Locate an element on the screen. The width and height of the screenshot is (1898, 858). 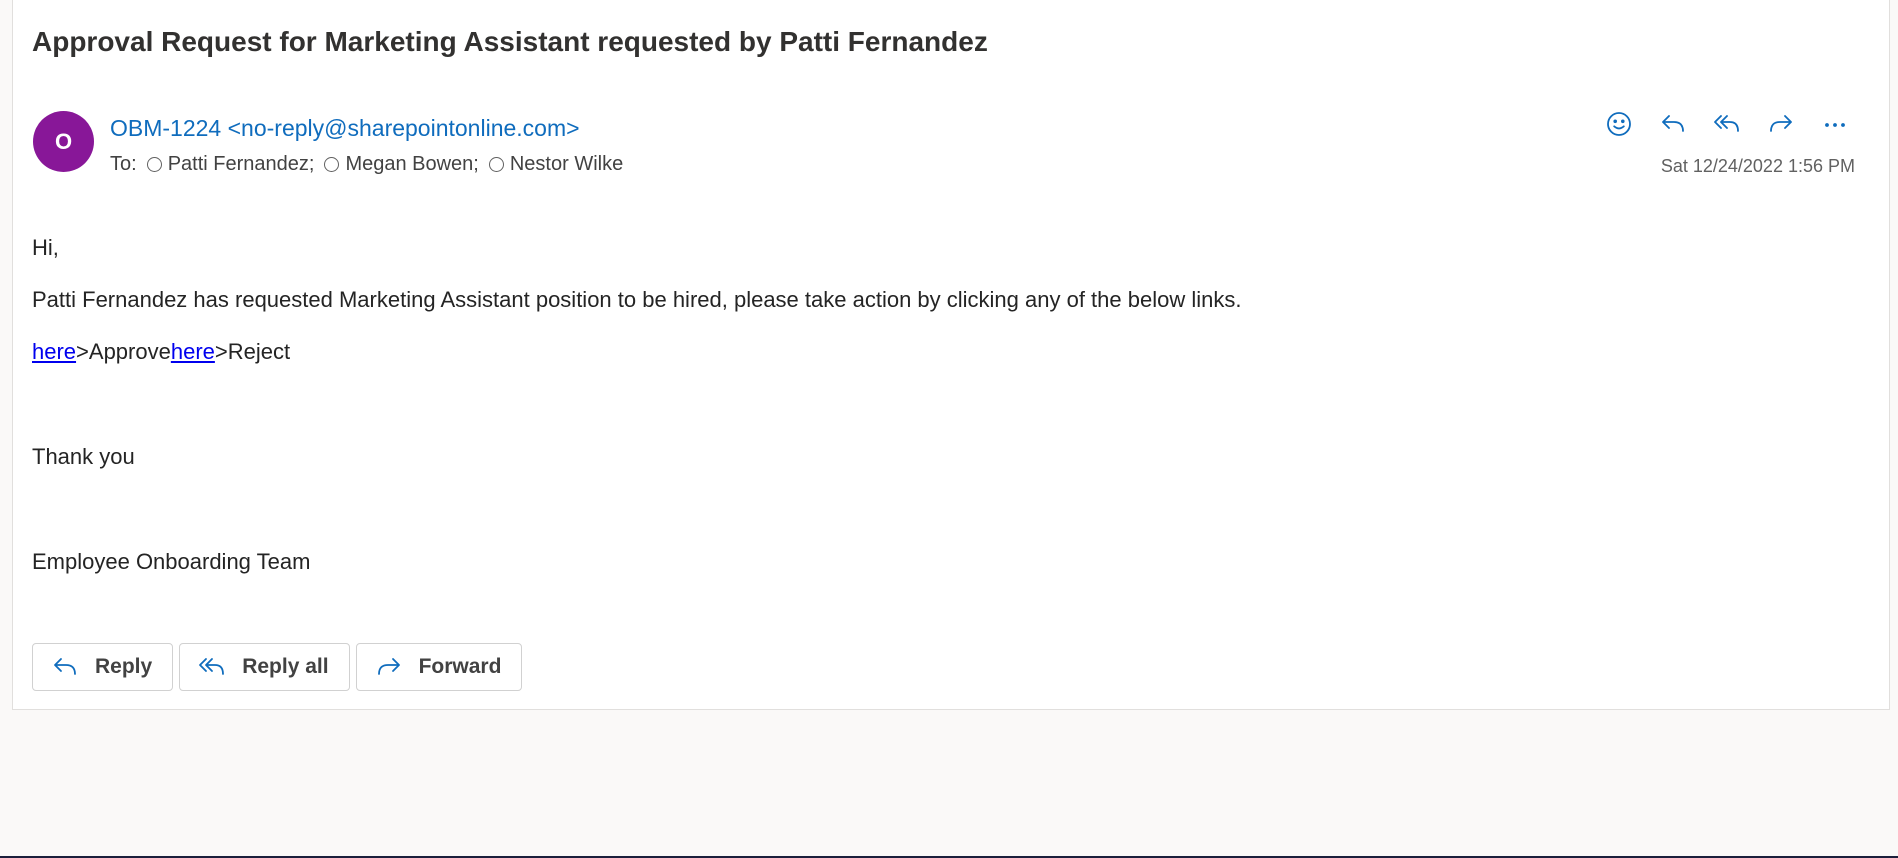
footer-forward-button: Forward is located at coordinates (439, 667).